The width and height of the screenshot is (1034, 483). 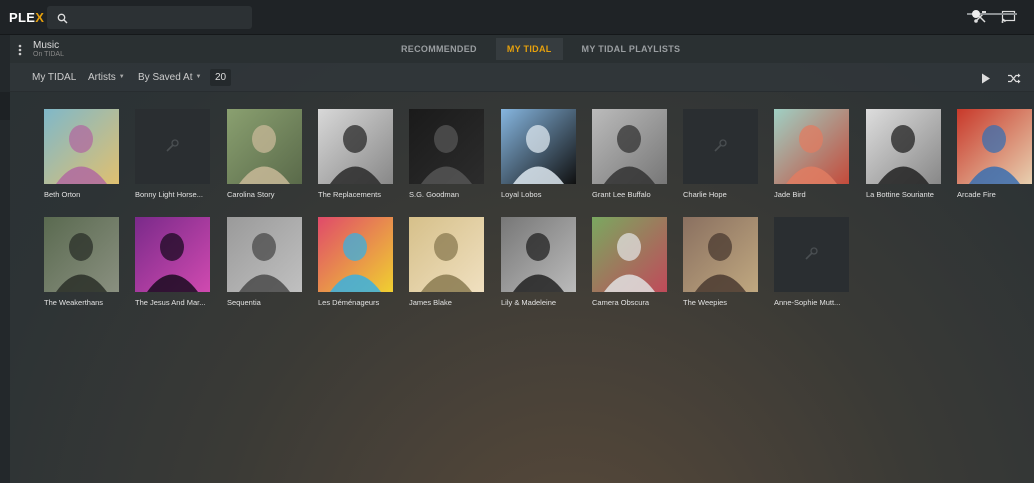 I want to click on artist-card: Sequentia, so click(x=264, y=262).